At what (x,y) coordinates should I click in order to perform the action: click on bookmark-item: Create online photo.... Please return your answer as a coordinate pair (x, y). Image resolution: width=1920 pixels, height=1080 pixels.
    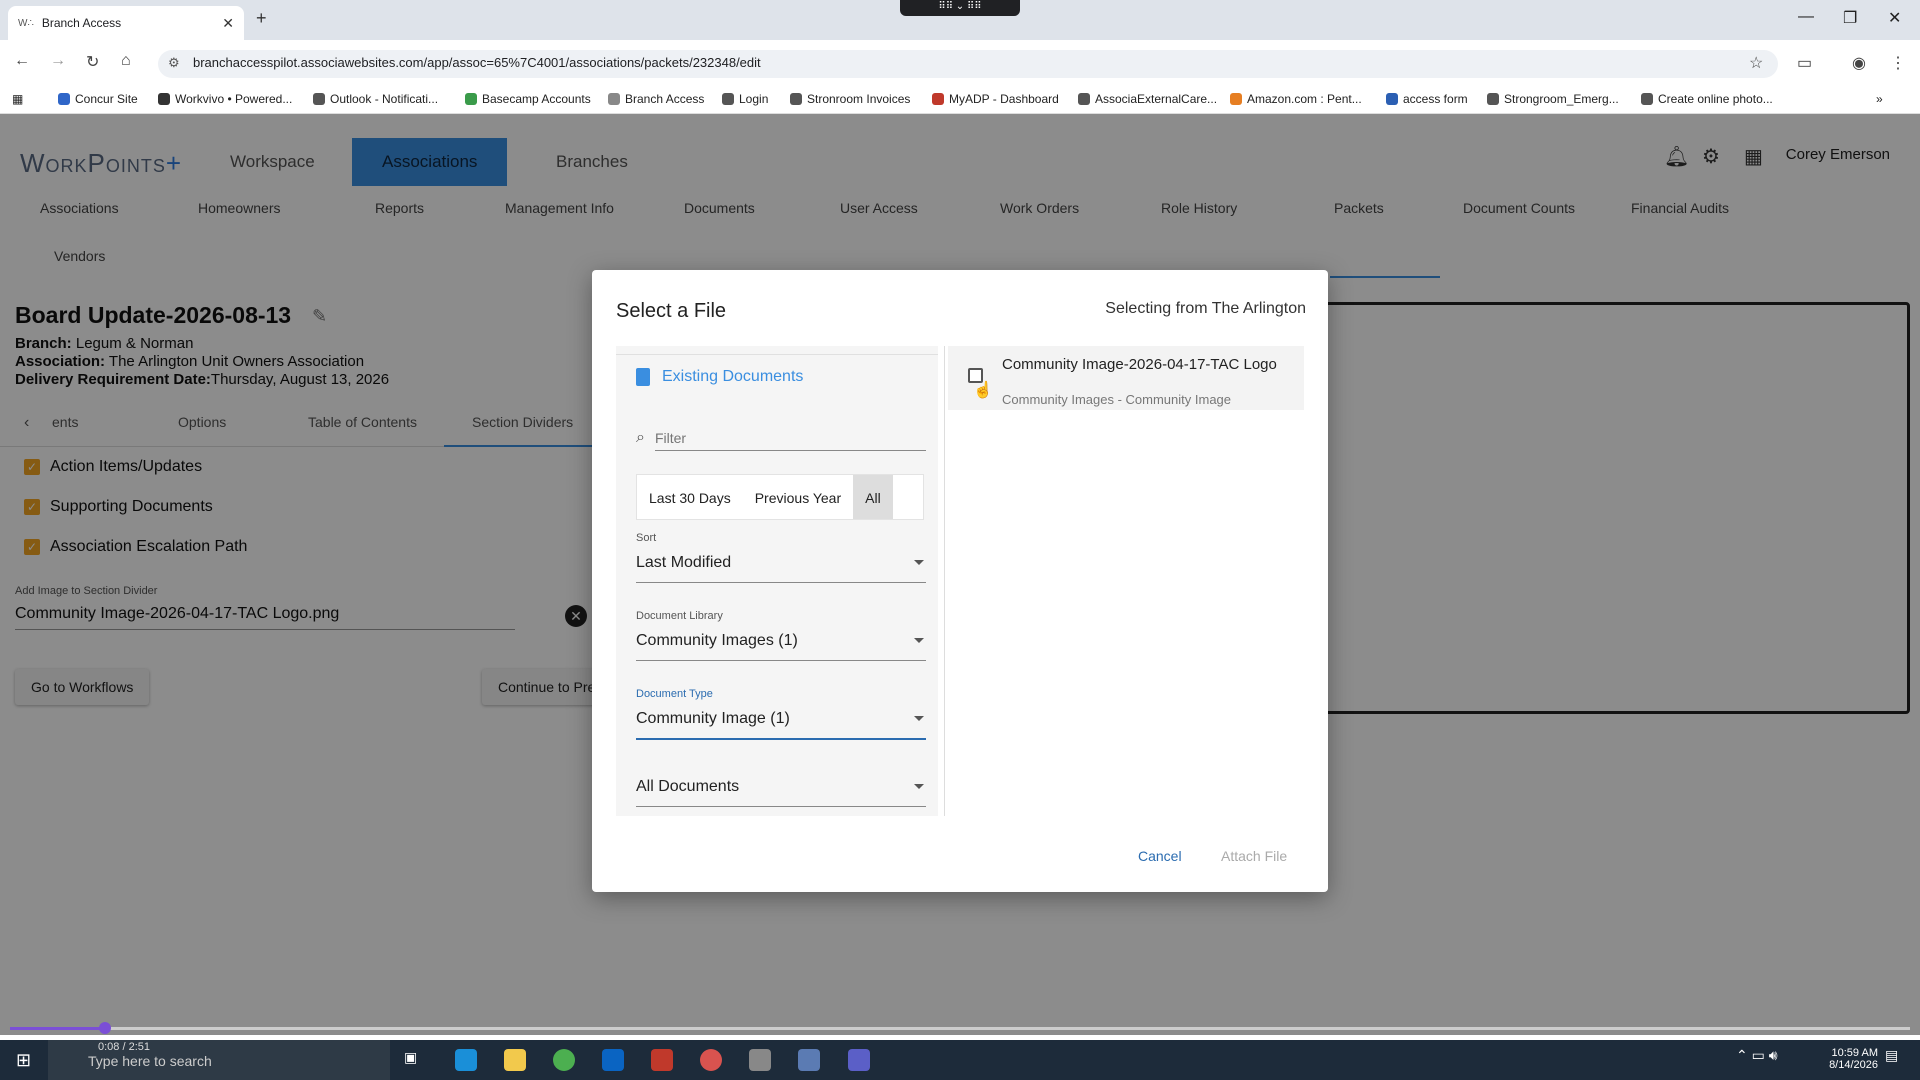
    Looking at the image, I should click on (1707, 99).